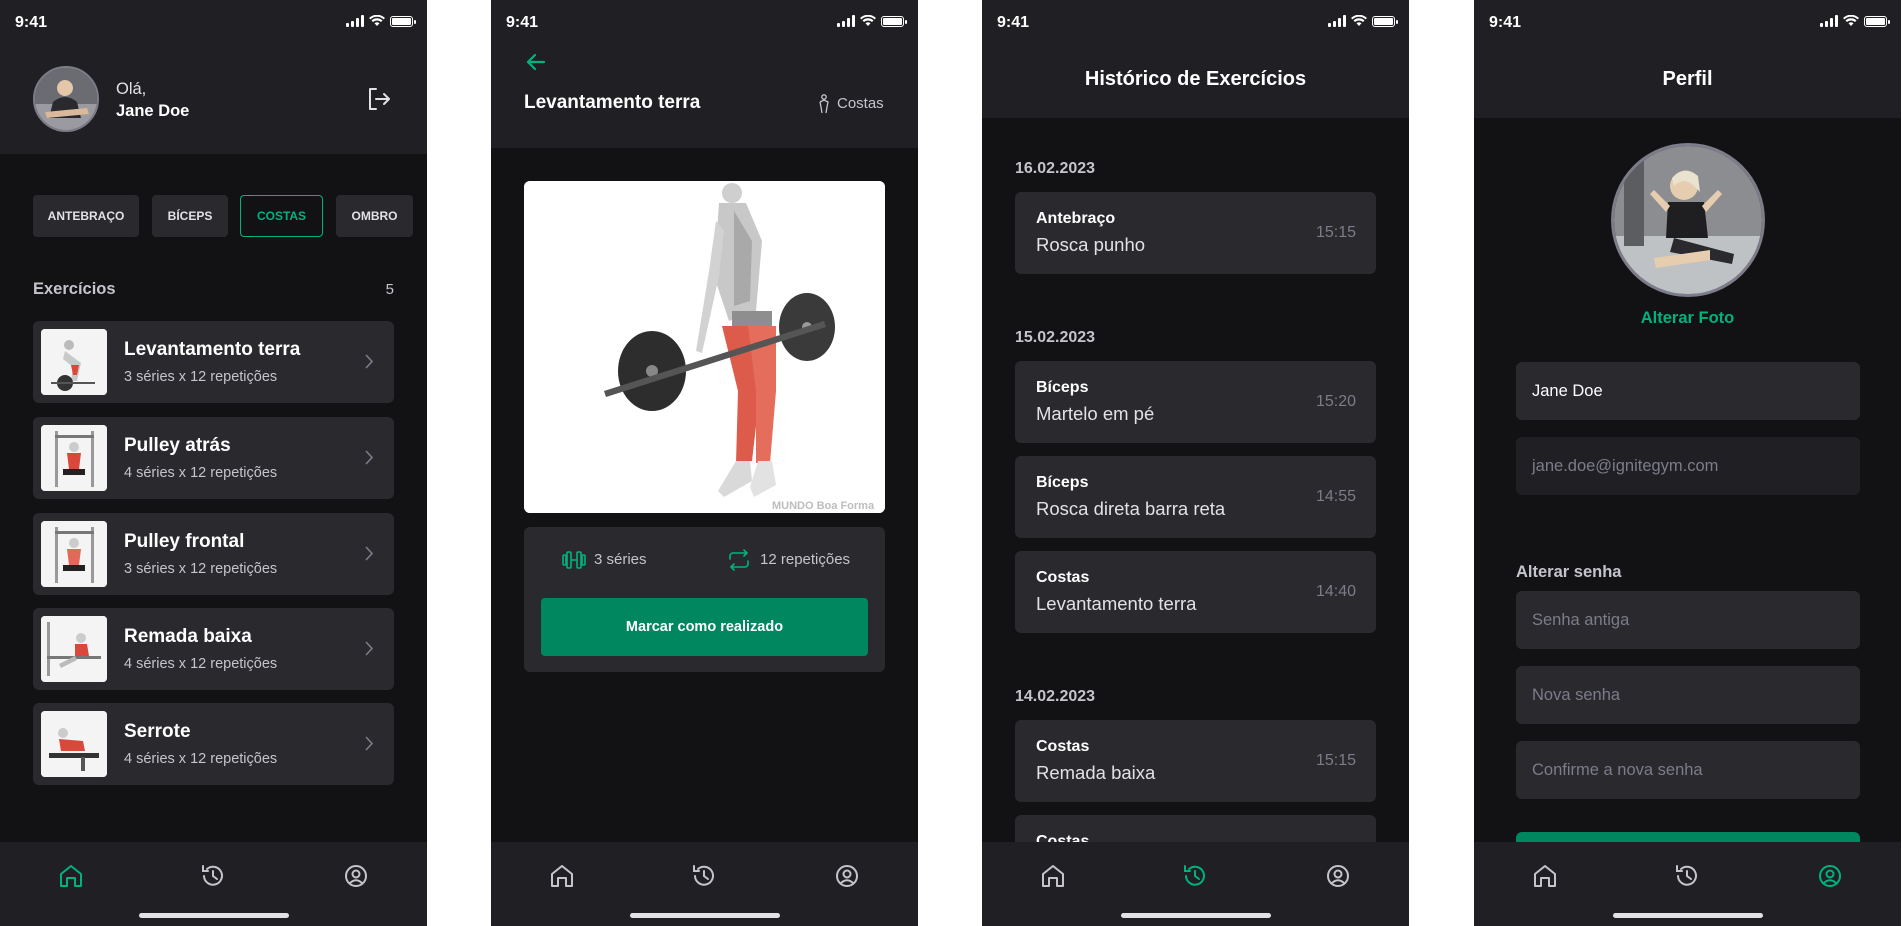  Describe the element at coordinates (1116, 603) in the screenshot. I see `history-item-name: Levantamento terra` at that location.